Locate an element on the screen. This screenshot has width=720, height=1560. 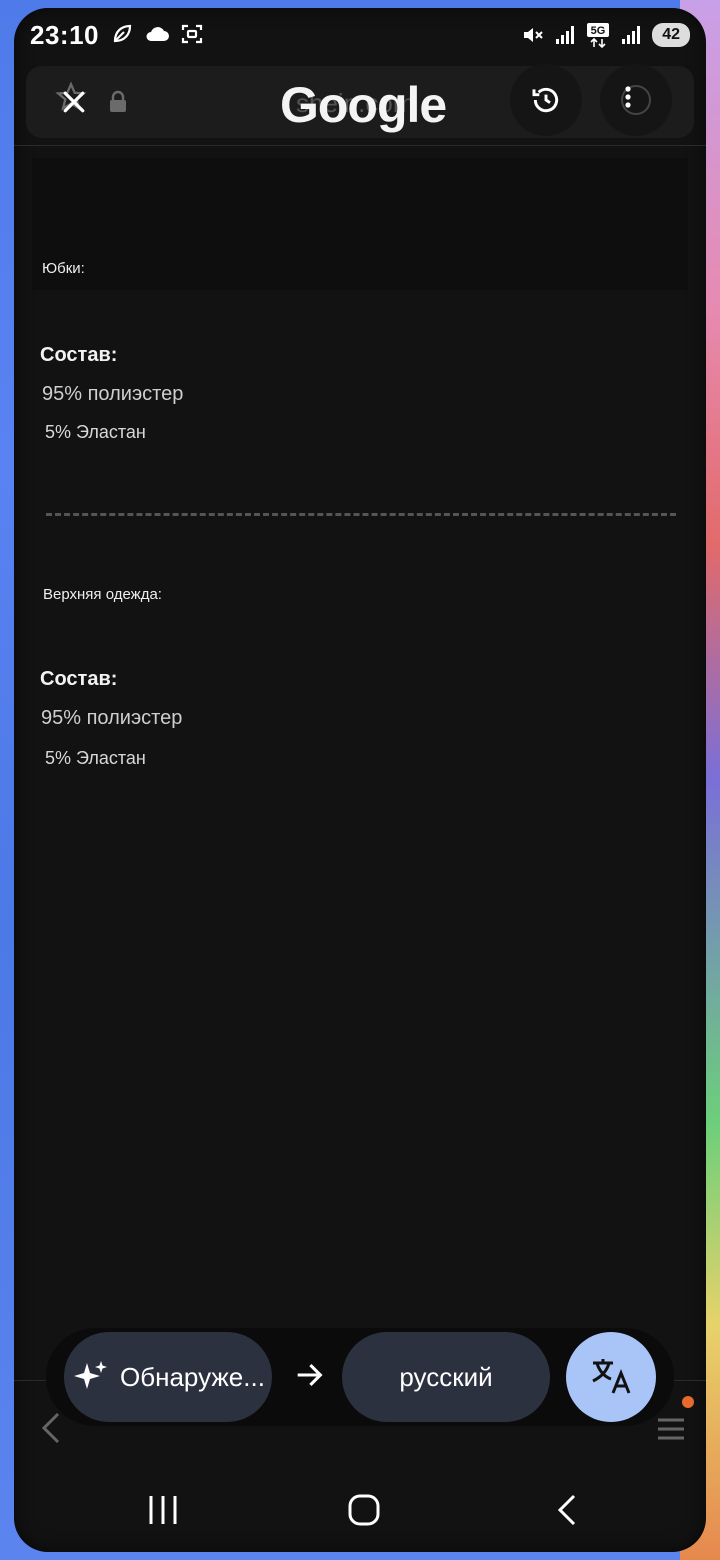
muted-icon is located at coordinates (532, 35).